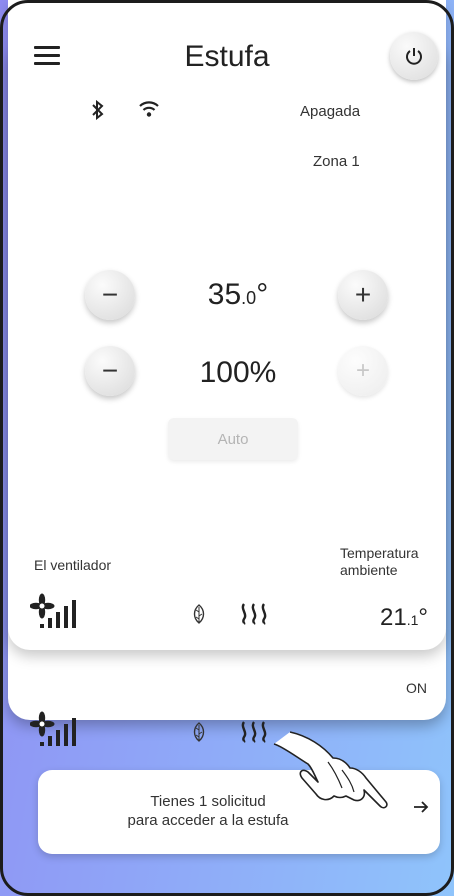  What do you see at coordinates (379, 561) in the screenshot?
I see `ambient-temperature-label: Temperatura ambiente` at bounding box center [379, 561].